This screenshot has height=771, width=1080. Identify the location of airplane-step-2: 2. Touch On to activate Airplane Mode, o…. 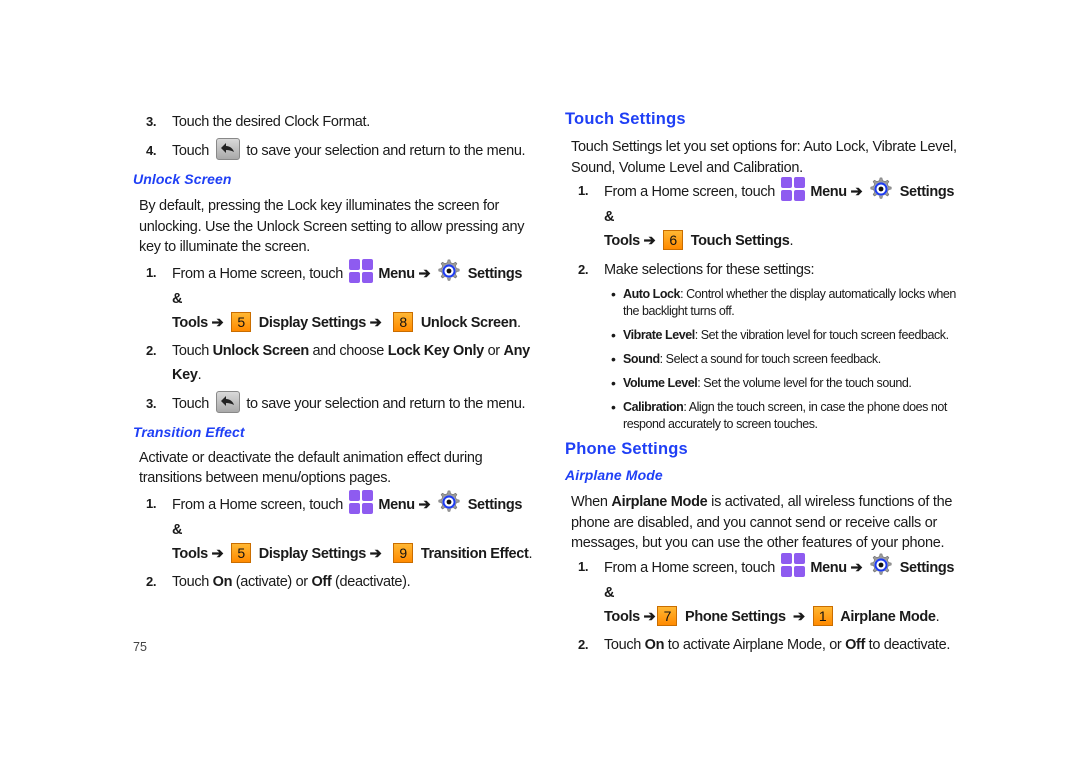
(762, 645).